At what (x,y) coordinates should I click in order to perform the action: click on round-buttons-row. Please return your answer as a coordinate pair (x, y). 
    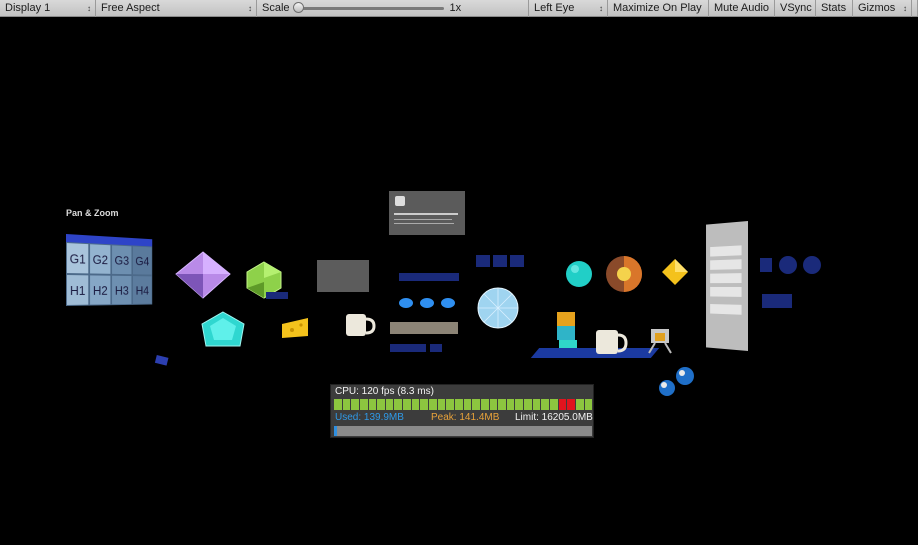
    Looking at the image, I should click on (427, 303).